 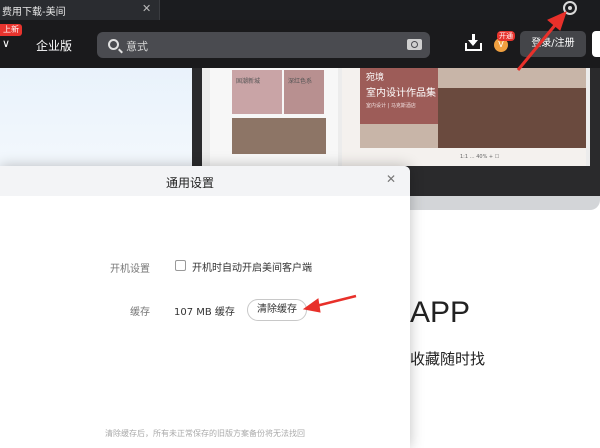 What do you see at coordinates (130, 269) in the screenshot?
I see `startup-label: 开机设置` at bounding box center [130, 269].